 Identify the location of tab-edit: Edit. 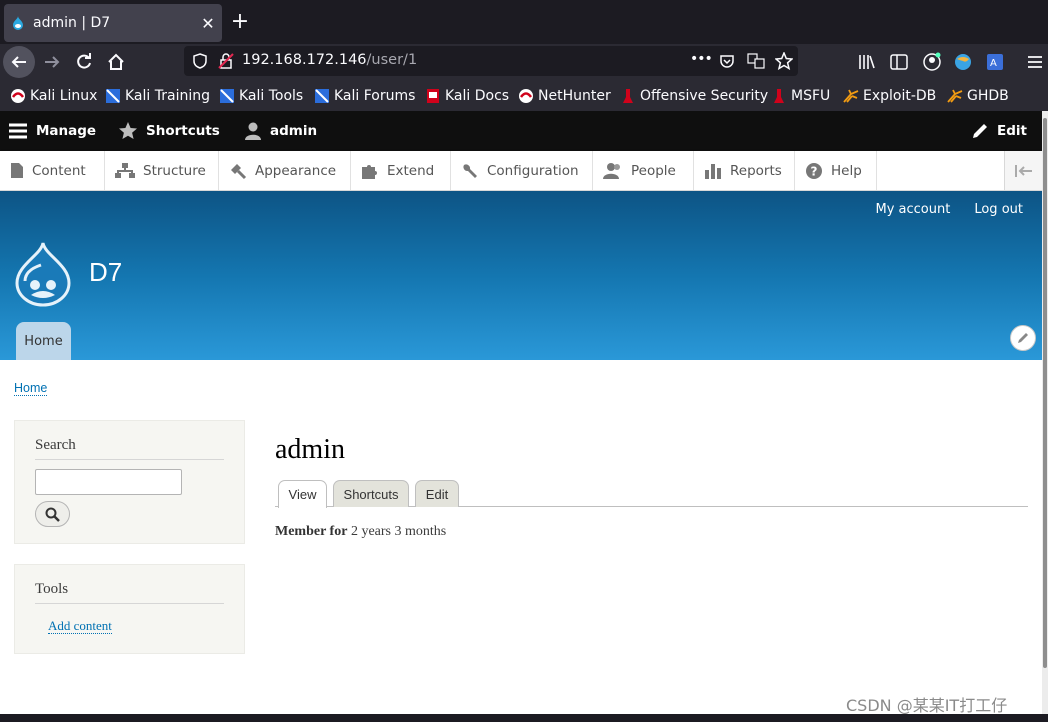
(437, 493).